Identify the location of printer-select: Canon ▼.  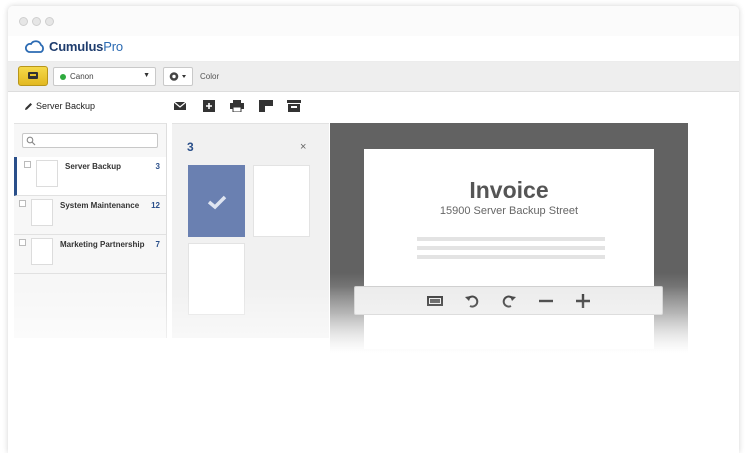
(104, 76).